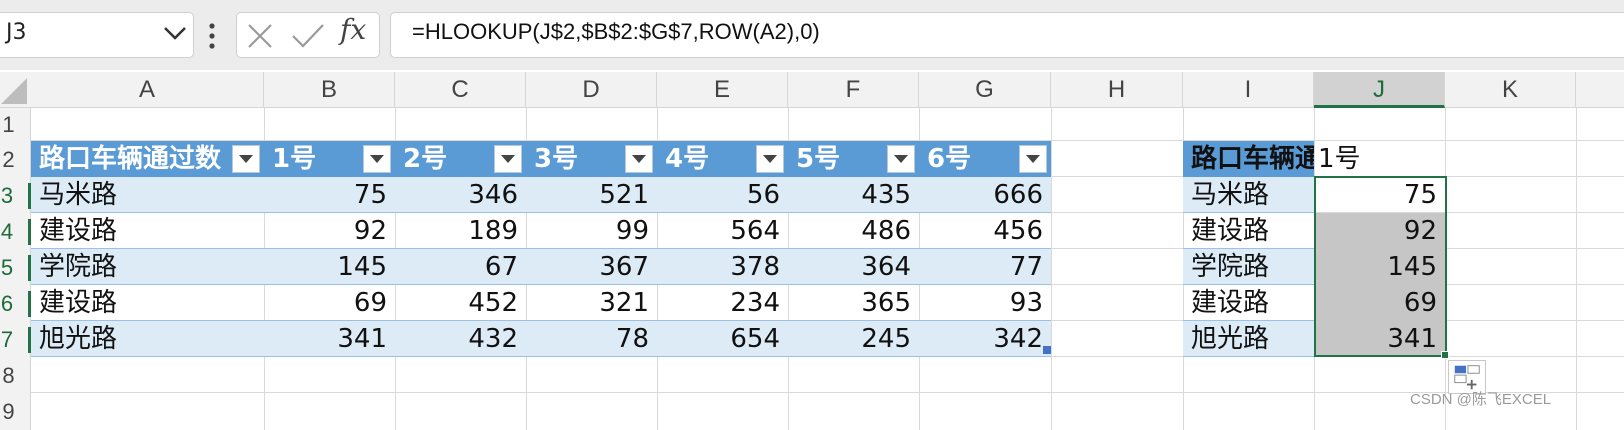 Image resolution: width=1624 pixels, height=430 pixels. What do you see at coordinates (722, 339) in the screenshot?
I see `table-cell: 654` at bounding box center [722, 339].